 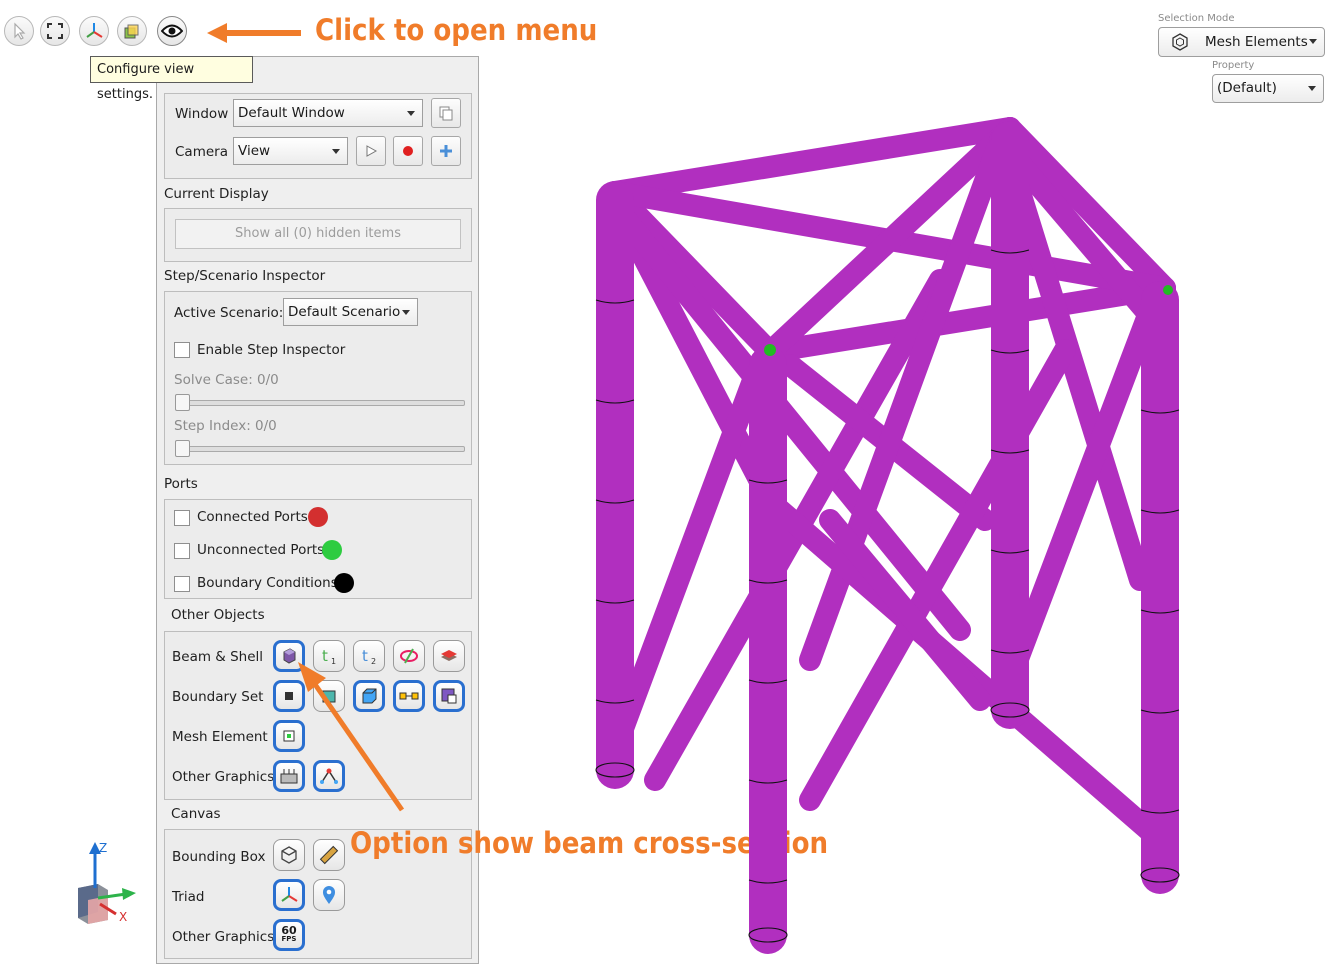 I want to click on copy-window-button, so click(x=446, y=113).